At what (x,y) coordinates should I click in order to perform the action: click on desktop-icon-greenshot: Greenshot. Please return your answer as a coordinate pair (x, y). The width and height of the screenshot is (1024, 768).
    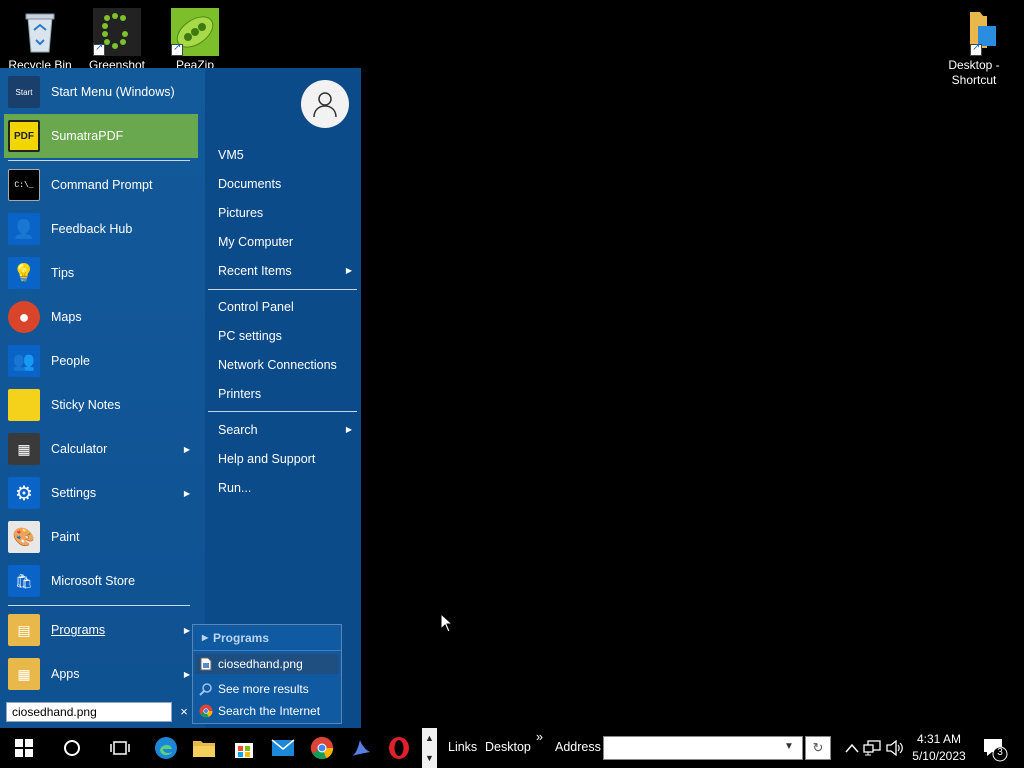
    Looking at the image, I should click on (117, 40).